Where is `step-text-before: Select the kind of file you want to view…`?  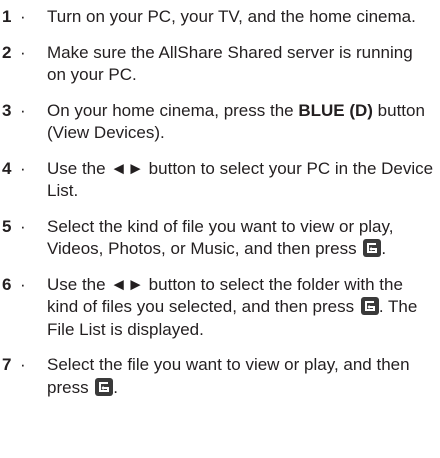
step-text-before: Select the kind of file you want to view… is located at coordinates (220, 237).